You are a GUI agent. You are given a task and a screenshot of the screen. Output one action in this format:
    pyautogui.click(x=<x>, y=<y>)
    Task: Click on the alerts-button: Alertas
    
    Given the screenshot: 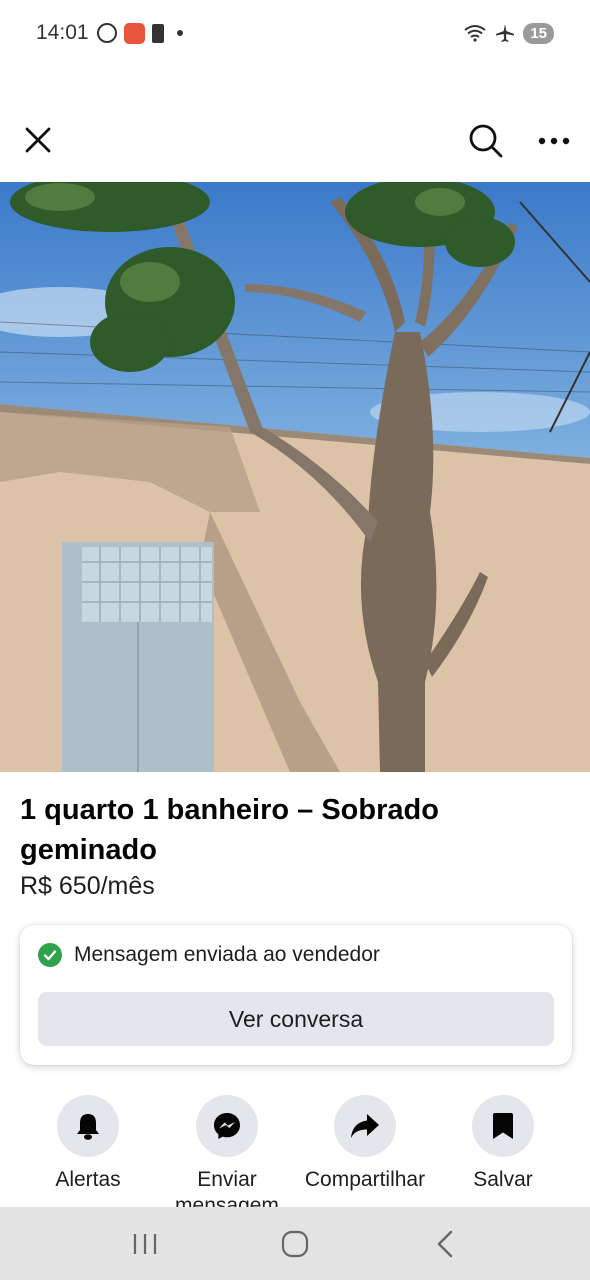 What is the action you would take?
    pyautogui.click(x=88, y=1144)
    